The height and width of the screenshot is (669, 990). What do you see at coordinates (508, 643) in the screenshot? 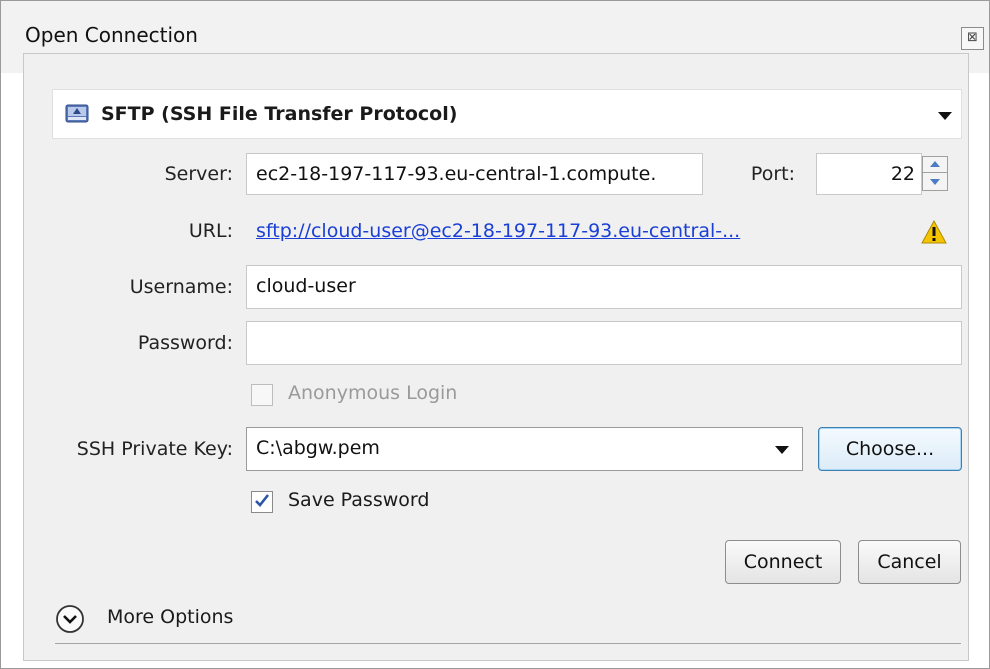
I see `divider` at bounding box center [508, 643].